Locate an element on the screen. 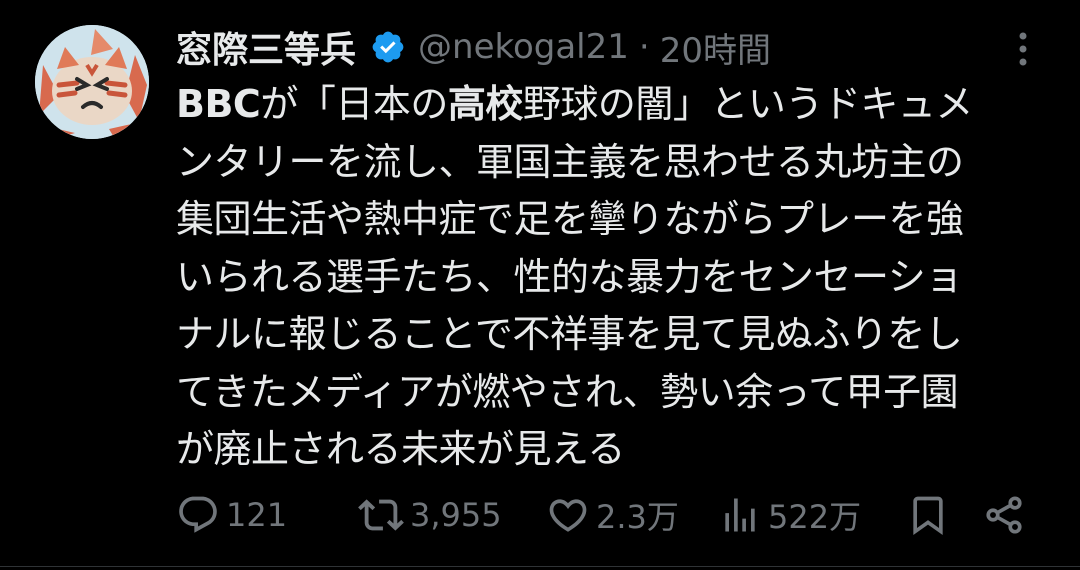 The height and width of the screenshot is (570, 1080). avatar-cat-image is located at coordinates (92, 82).